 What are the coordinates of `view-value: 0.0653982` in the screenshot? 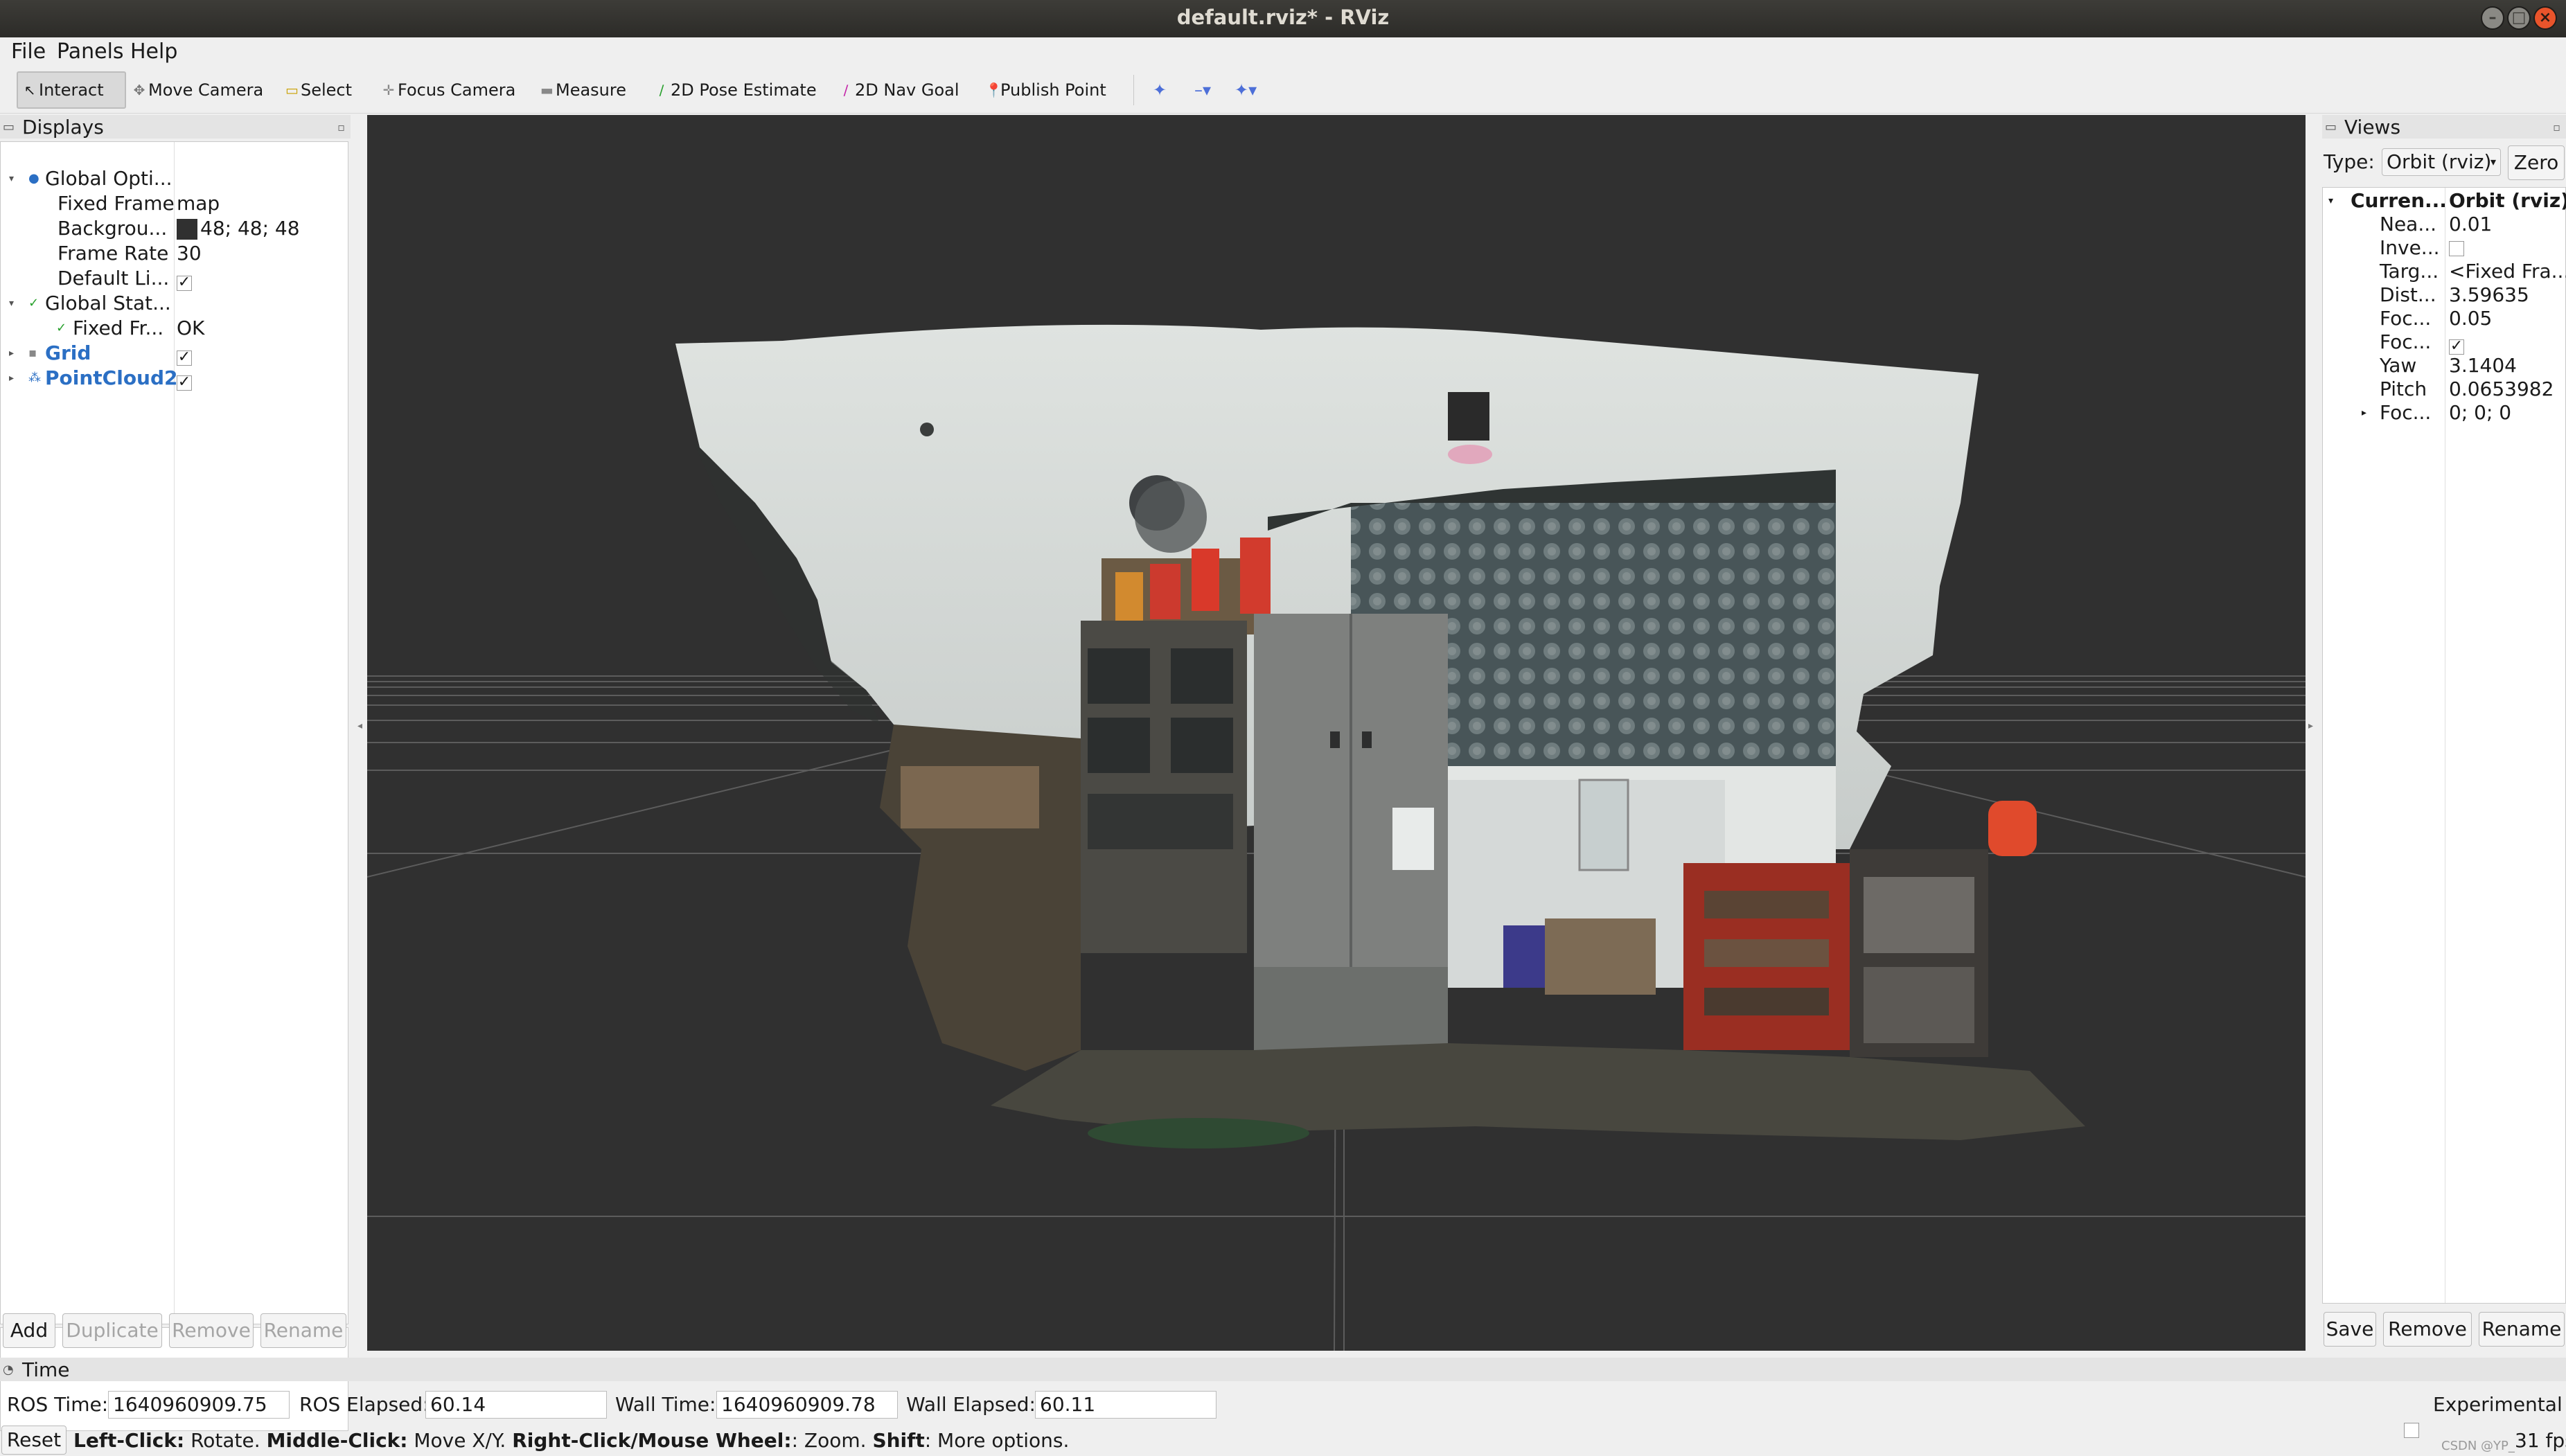 It's located at (2502, 389).